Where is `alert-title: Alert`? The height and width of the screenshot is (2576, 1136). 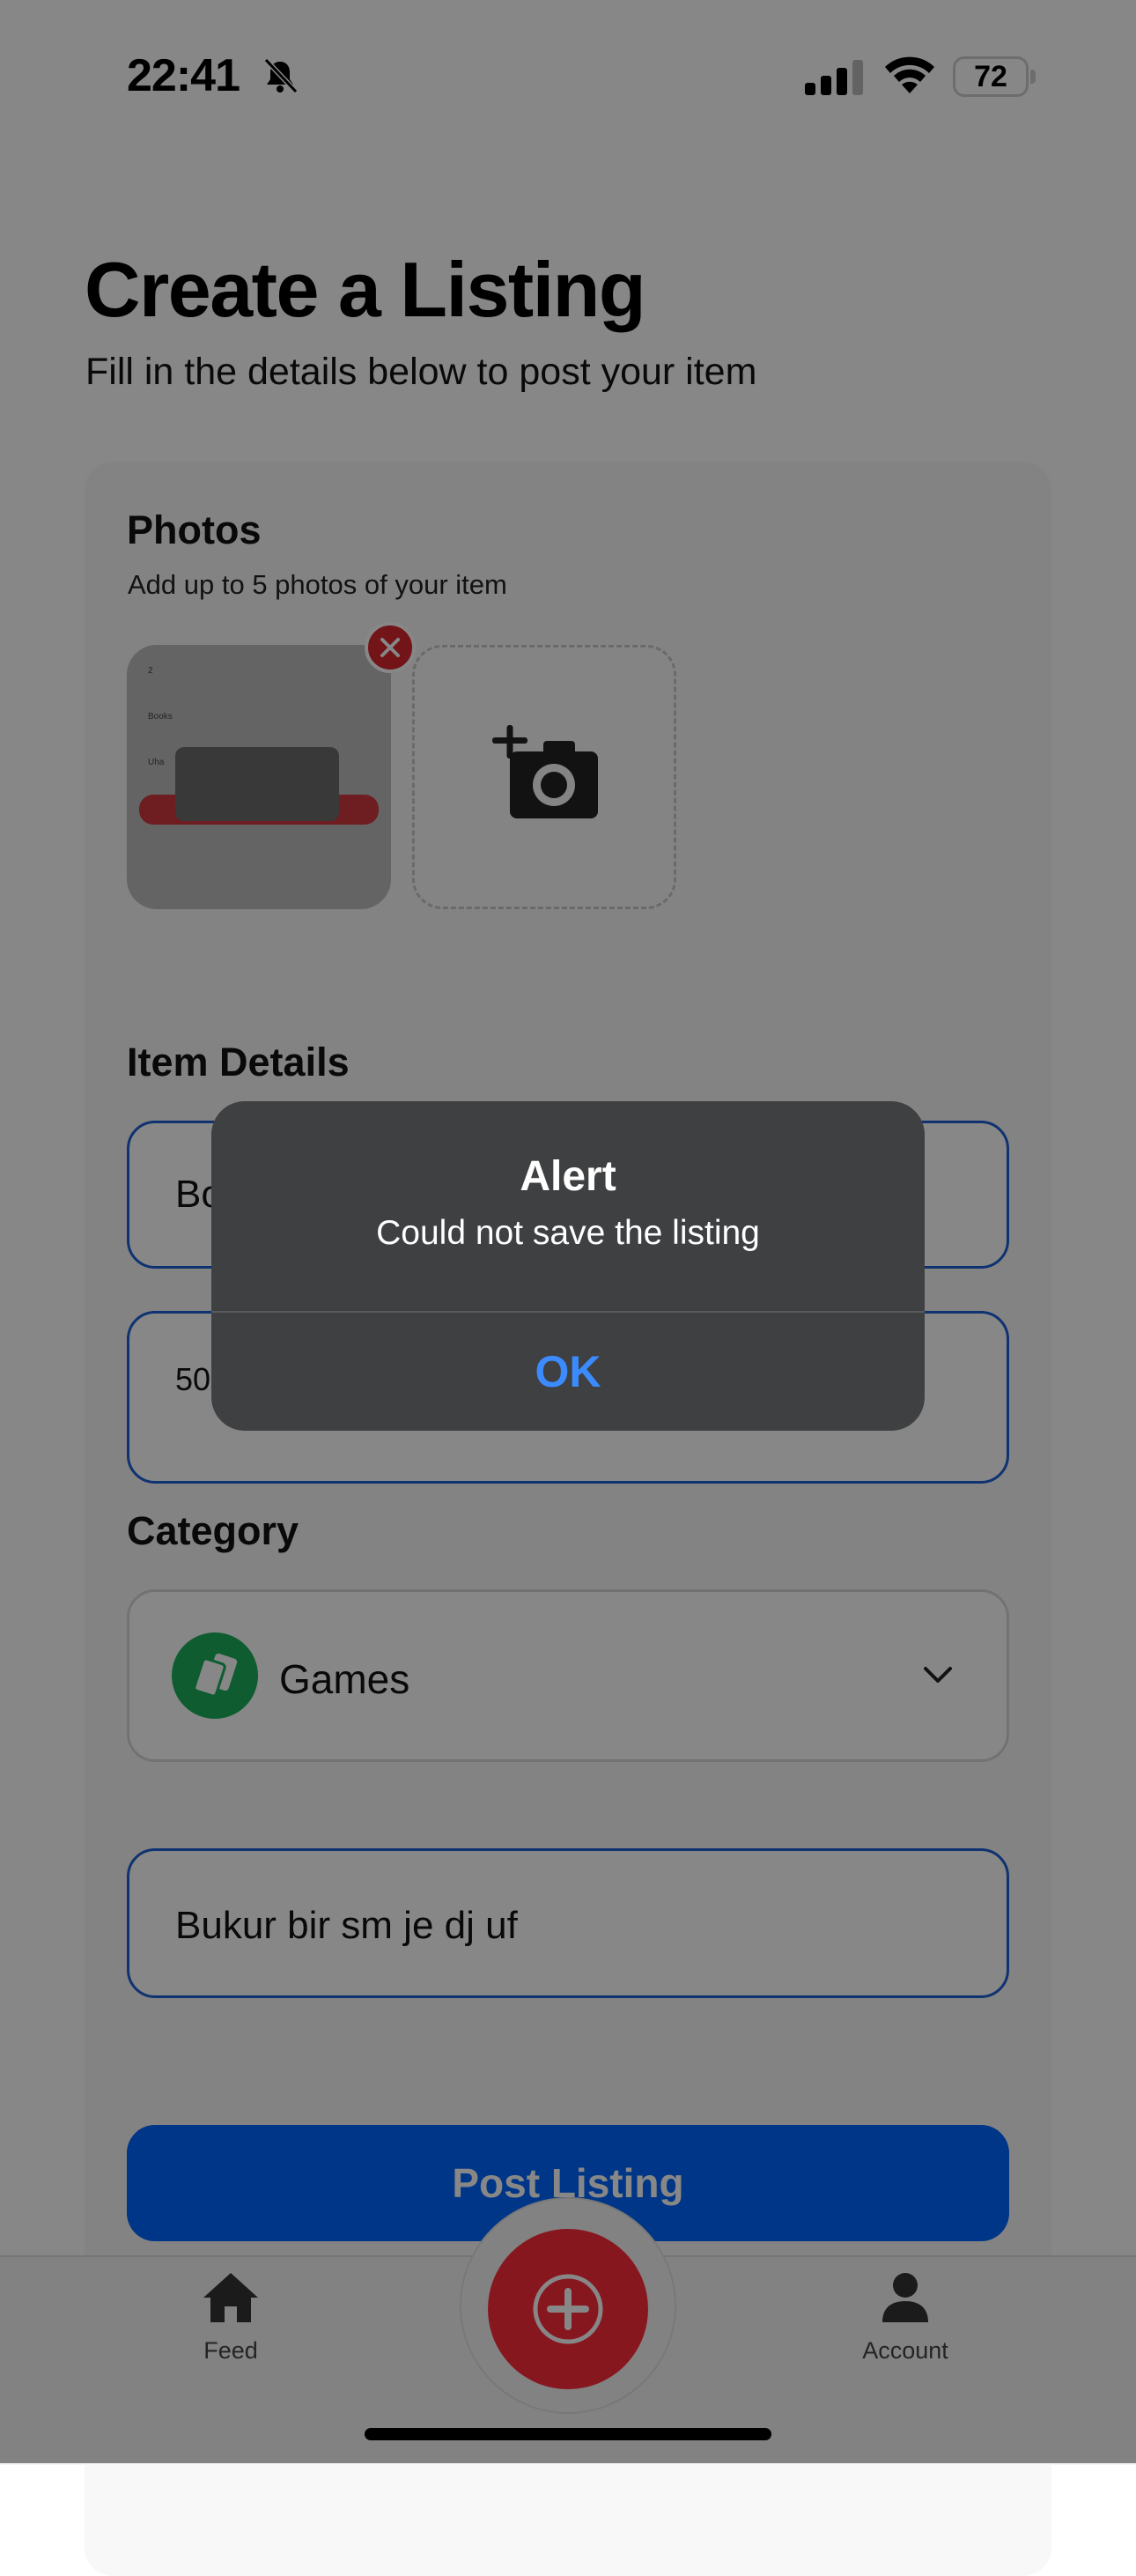
alert-title: Alert is located at coordinates (568, 1176).